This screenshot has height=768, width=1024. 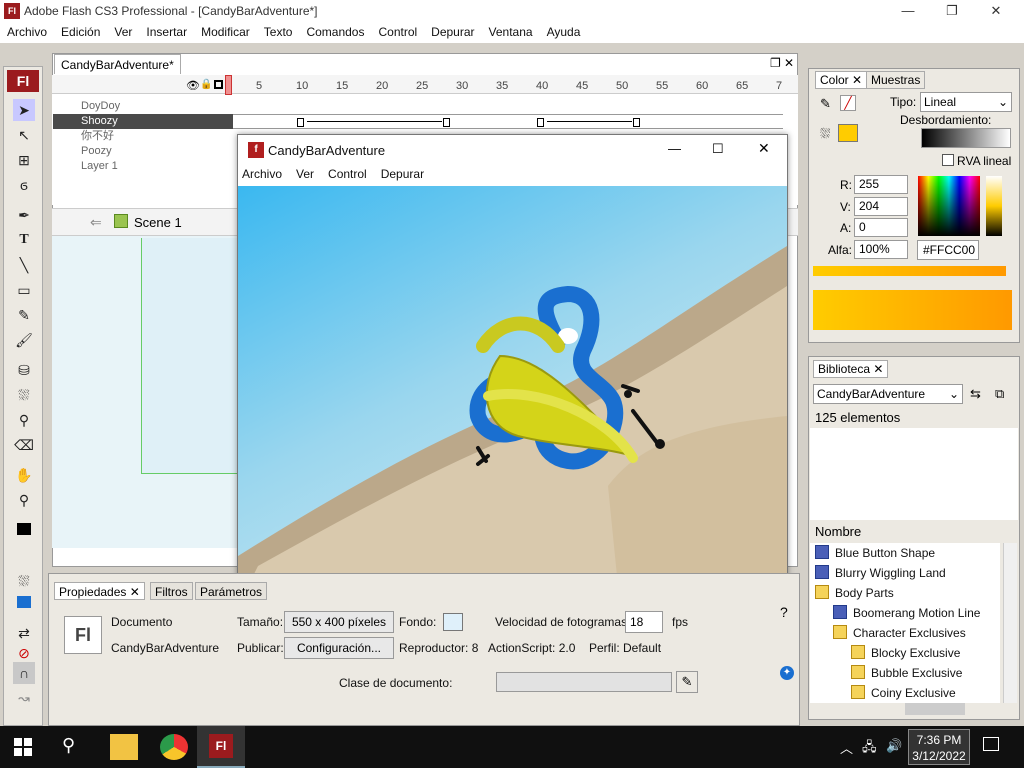 What do you see at coordinates (881, 249) in the screenshot?
I see `alpha-input: 100%` at bounding box center [881, 249].